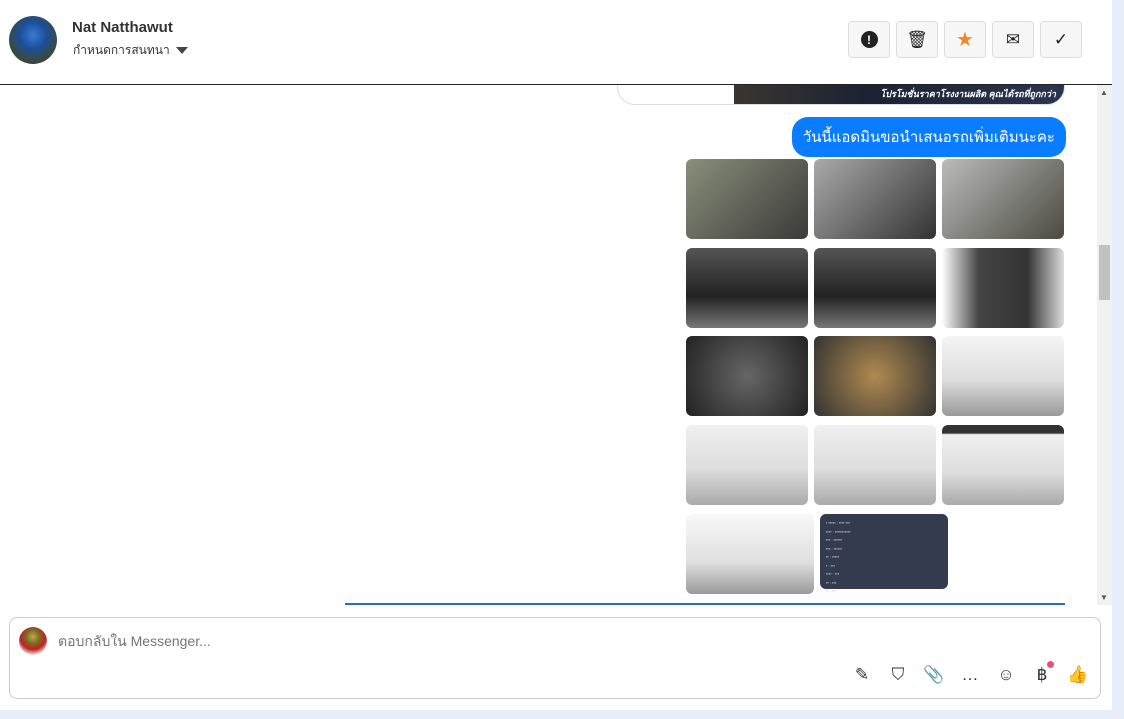 The image size is (1124, 719). I want to click on shopping-bag-icon: ⛉, so click(898, 674).